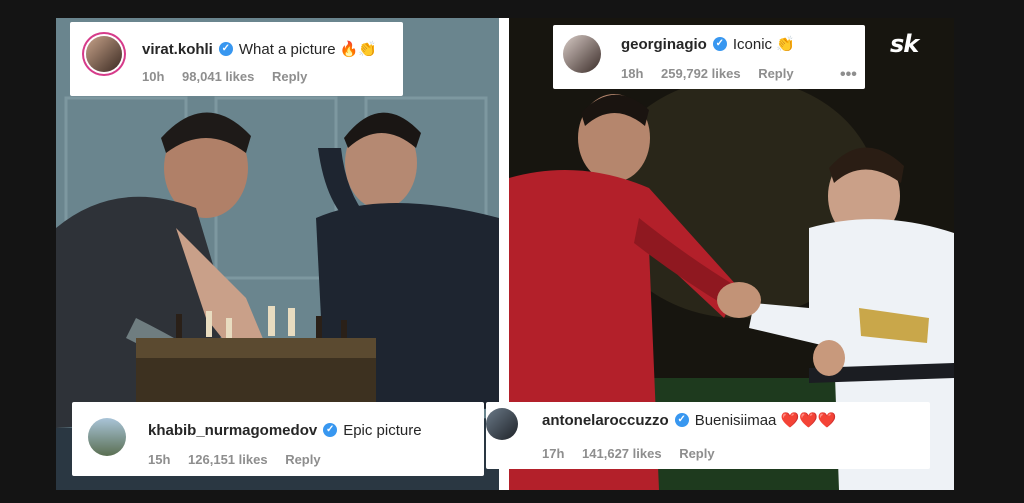 This screenshot has height=503, width=1024. Describe the element at coordinates (232, 430) in the screenshot. I see `comment-username: khabib_nurmagomedov` at that location.